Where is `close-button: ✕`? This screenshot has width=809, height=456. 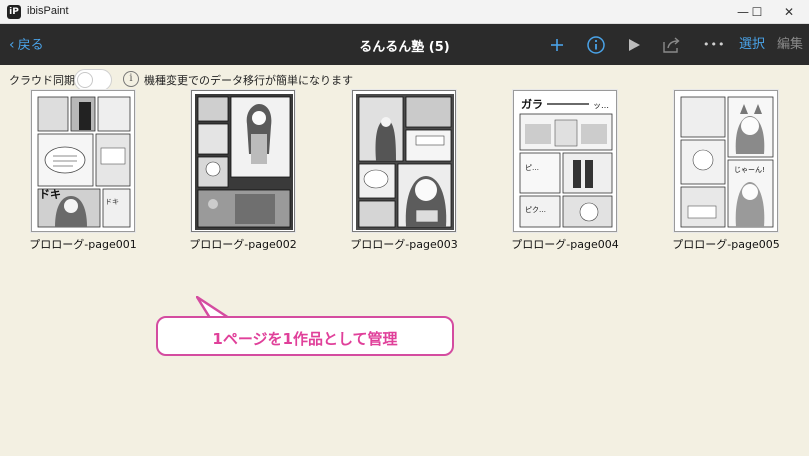
close-button: ✕ is located at coordinates (789, 12).